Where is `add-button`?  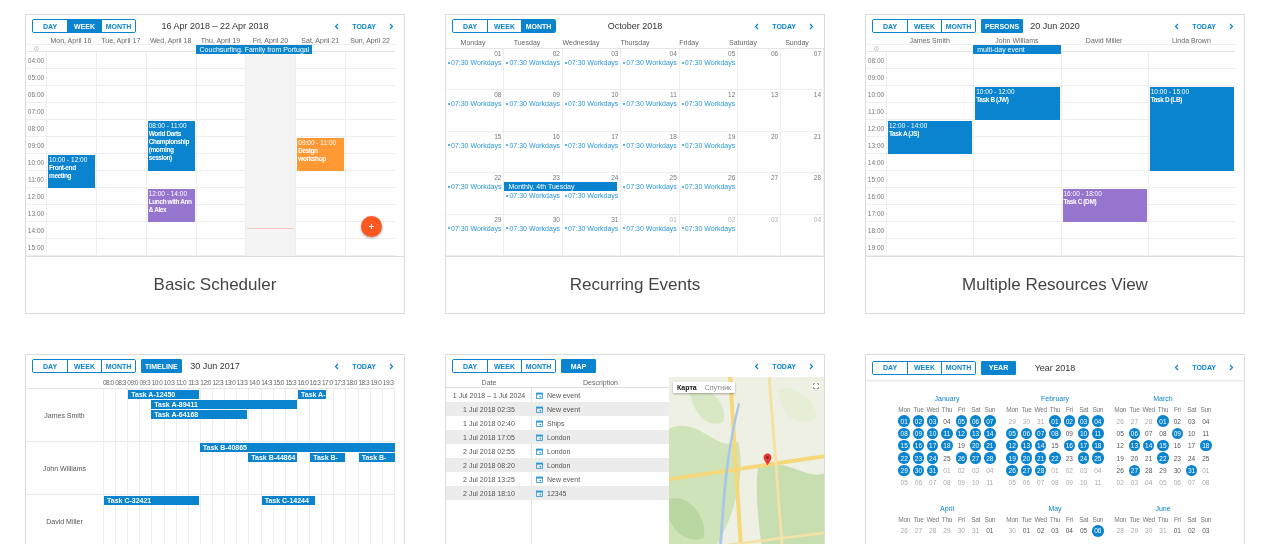
add-button is located at coordinates (371, 226).